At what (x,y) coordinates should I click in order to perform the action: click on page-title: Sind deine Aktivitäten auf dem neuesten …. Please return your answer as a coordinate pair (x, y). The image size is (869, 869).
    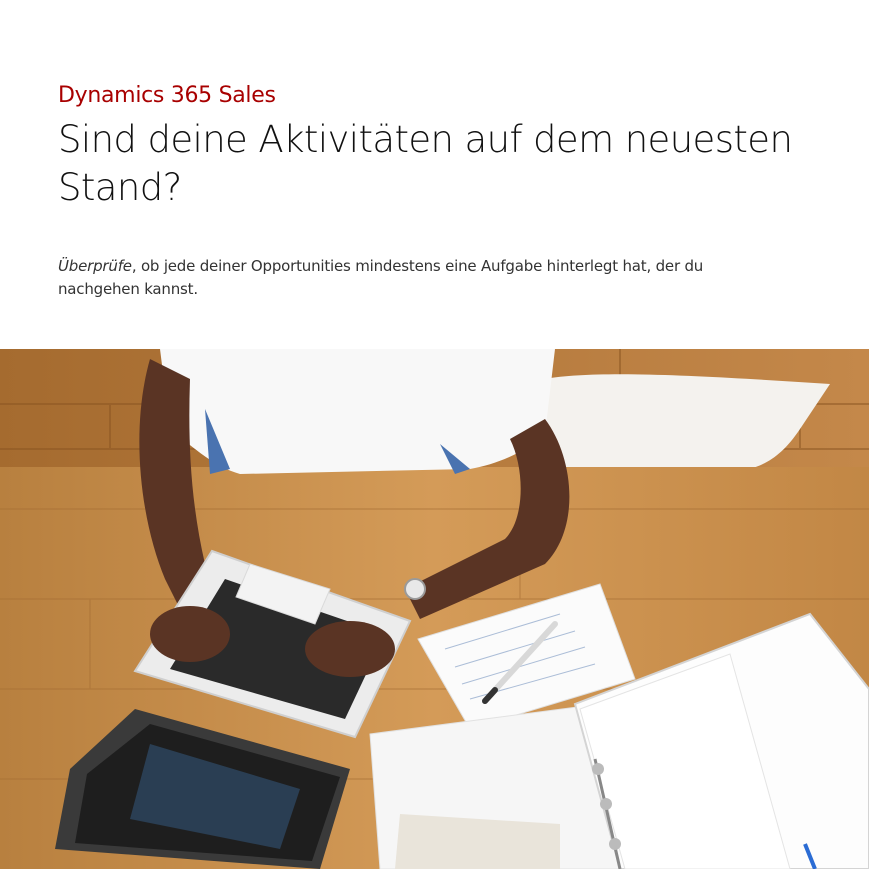
    Looking at the image, I should click on (425, 163).